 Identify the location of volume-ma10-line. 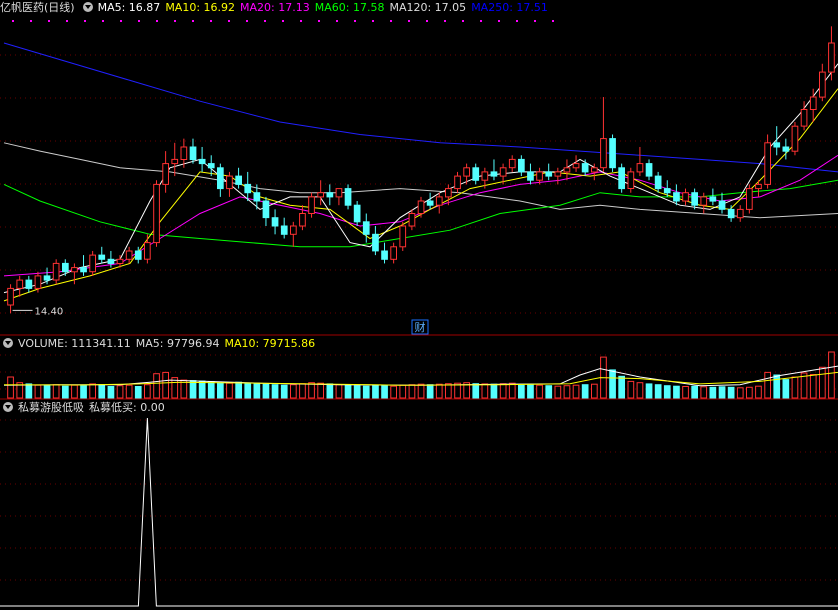
(420, 378).